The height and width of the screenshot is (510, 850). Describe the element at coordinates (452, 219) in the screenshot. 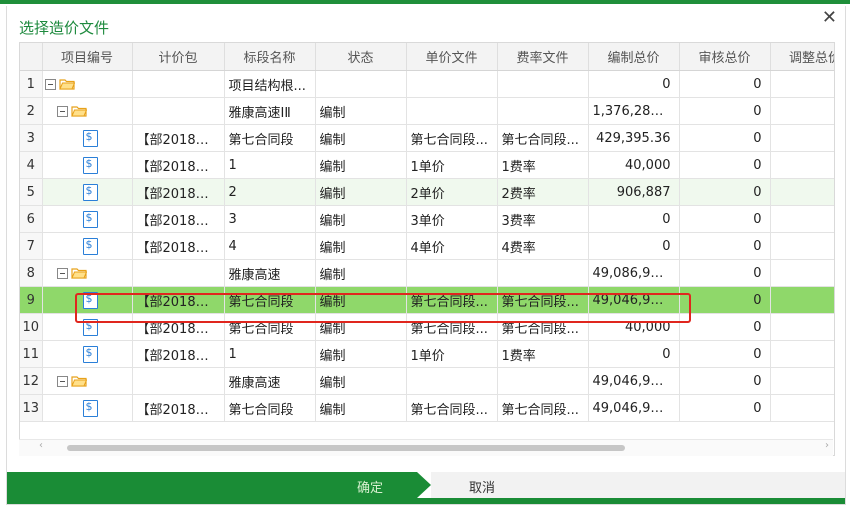

I see `price-file-cell: 3单价` at that location.